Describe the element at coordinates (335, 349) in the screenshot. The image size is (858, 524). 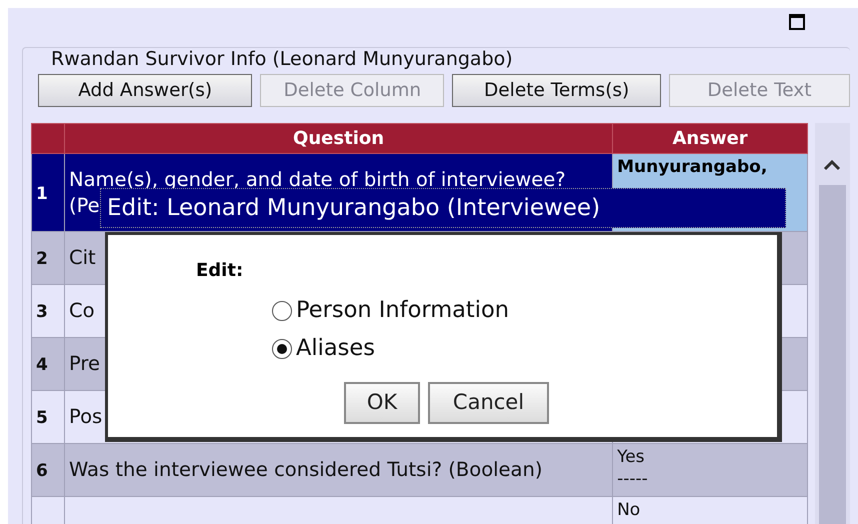
I see `option-label: Aliases` at that location.